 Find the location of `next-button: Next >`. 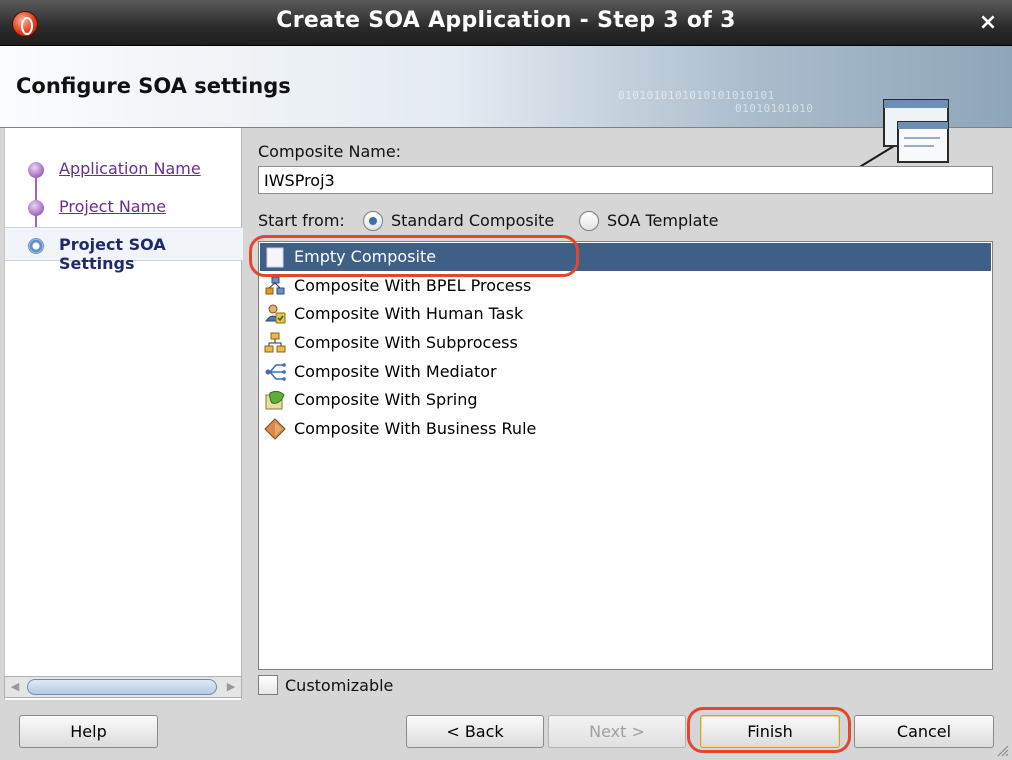

next-button: Next > is located at coordinates (617, 731).